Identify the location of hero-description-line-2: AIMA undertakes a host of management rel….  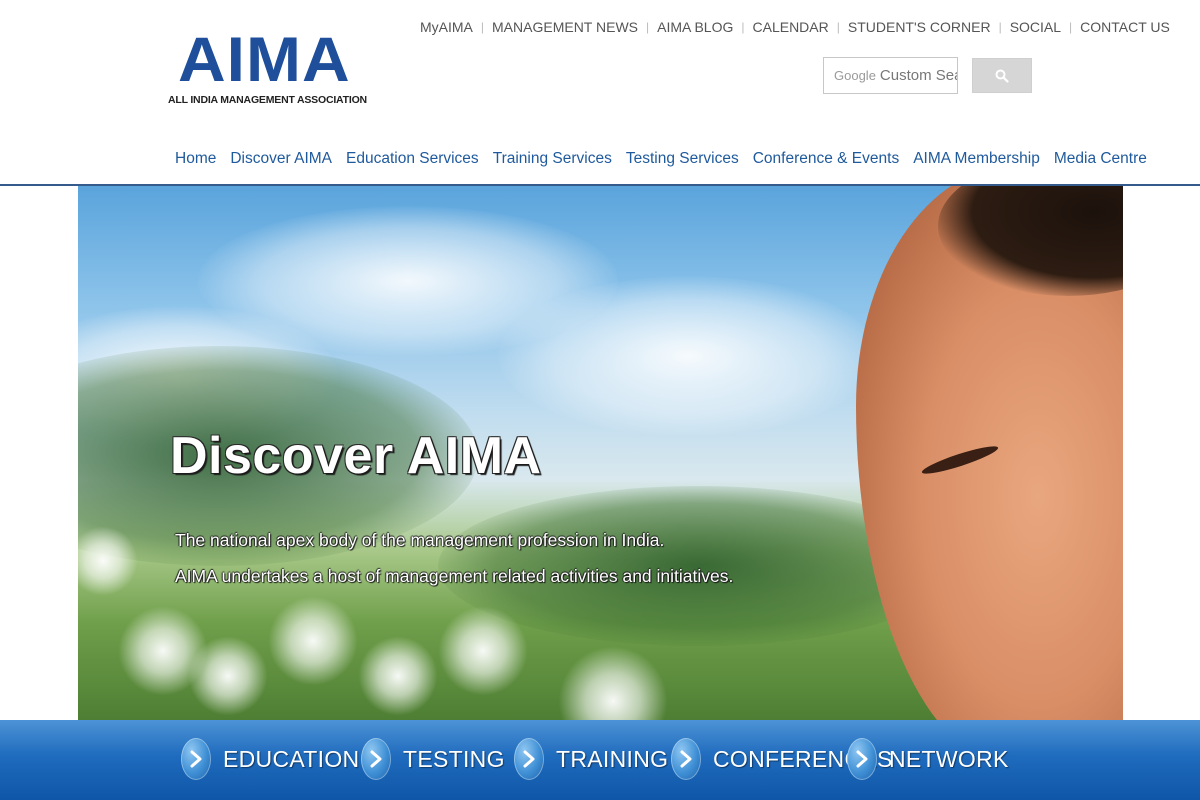
(454, 576).